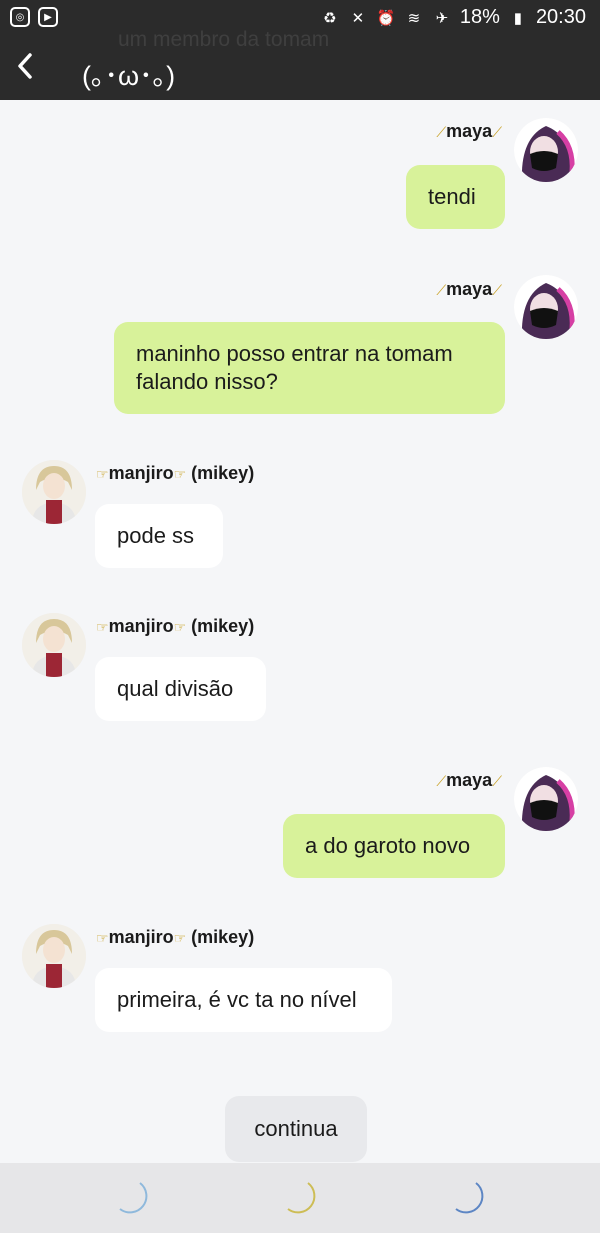 The image size is (600, 1233). I want to click on message-bubble: a do garoto novo, so click(394, 846).